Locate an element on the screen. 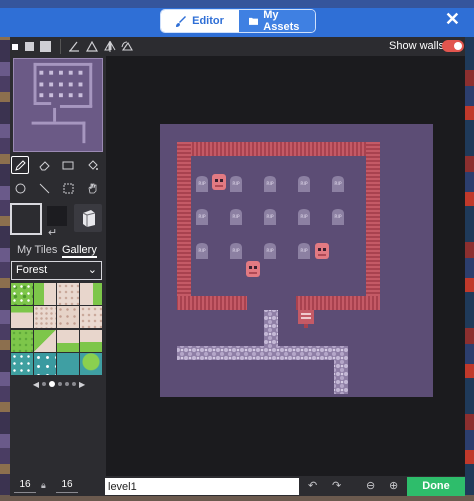 The height and width of the screenshot is (501, 474). pencil-tool is located at coordinates (20, 165).